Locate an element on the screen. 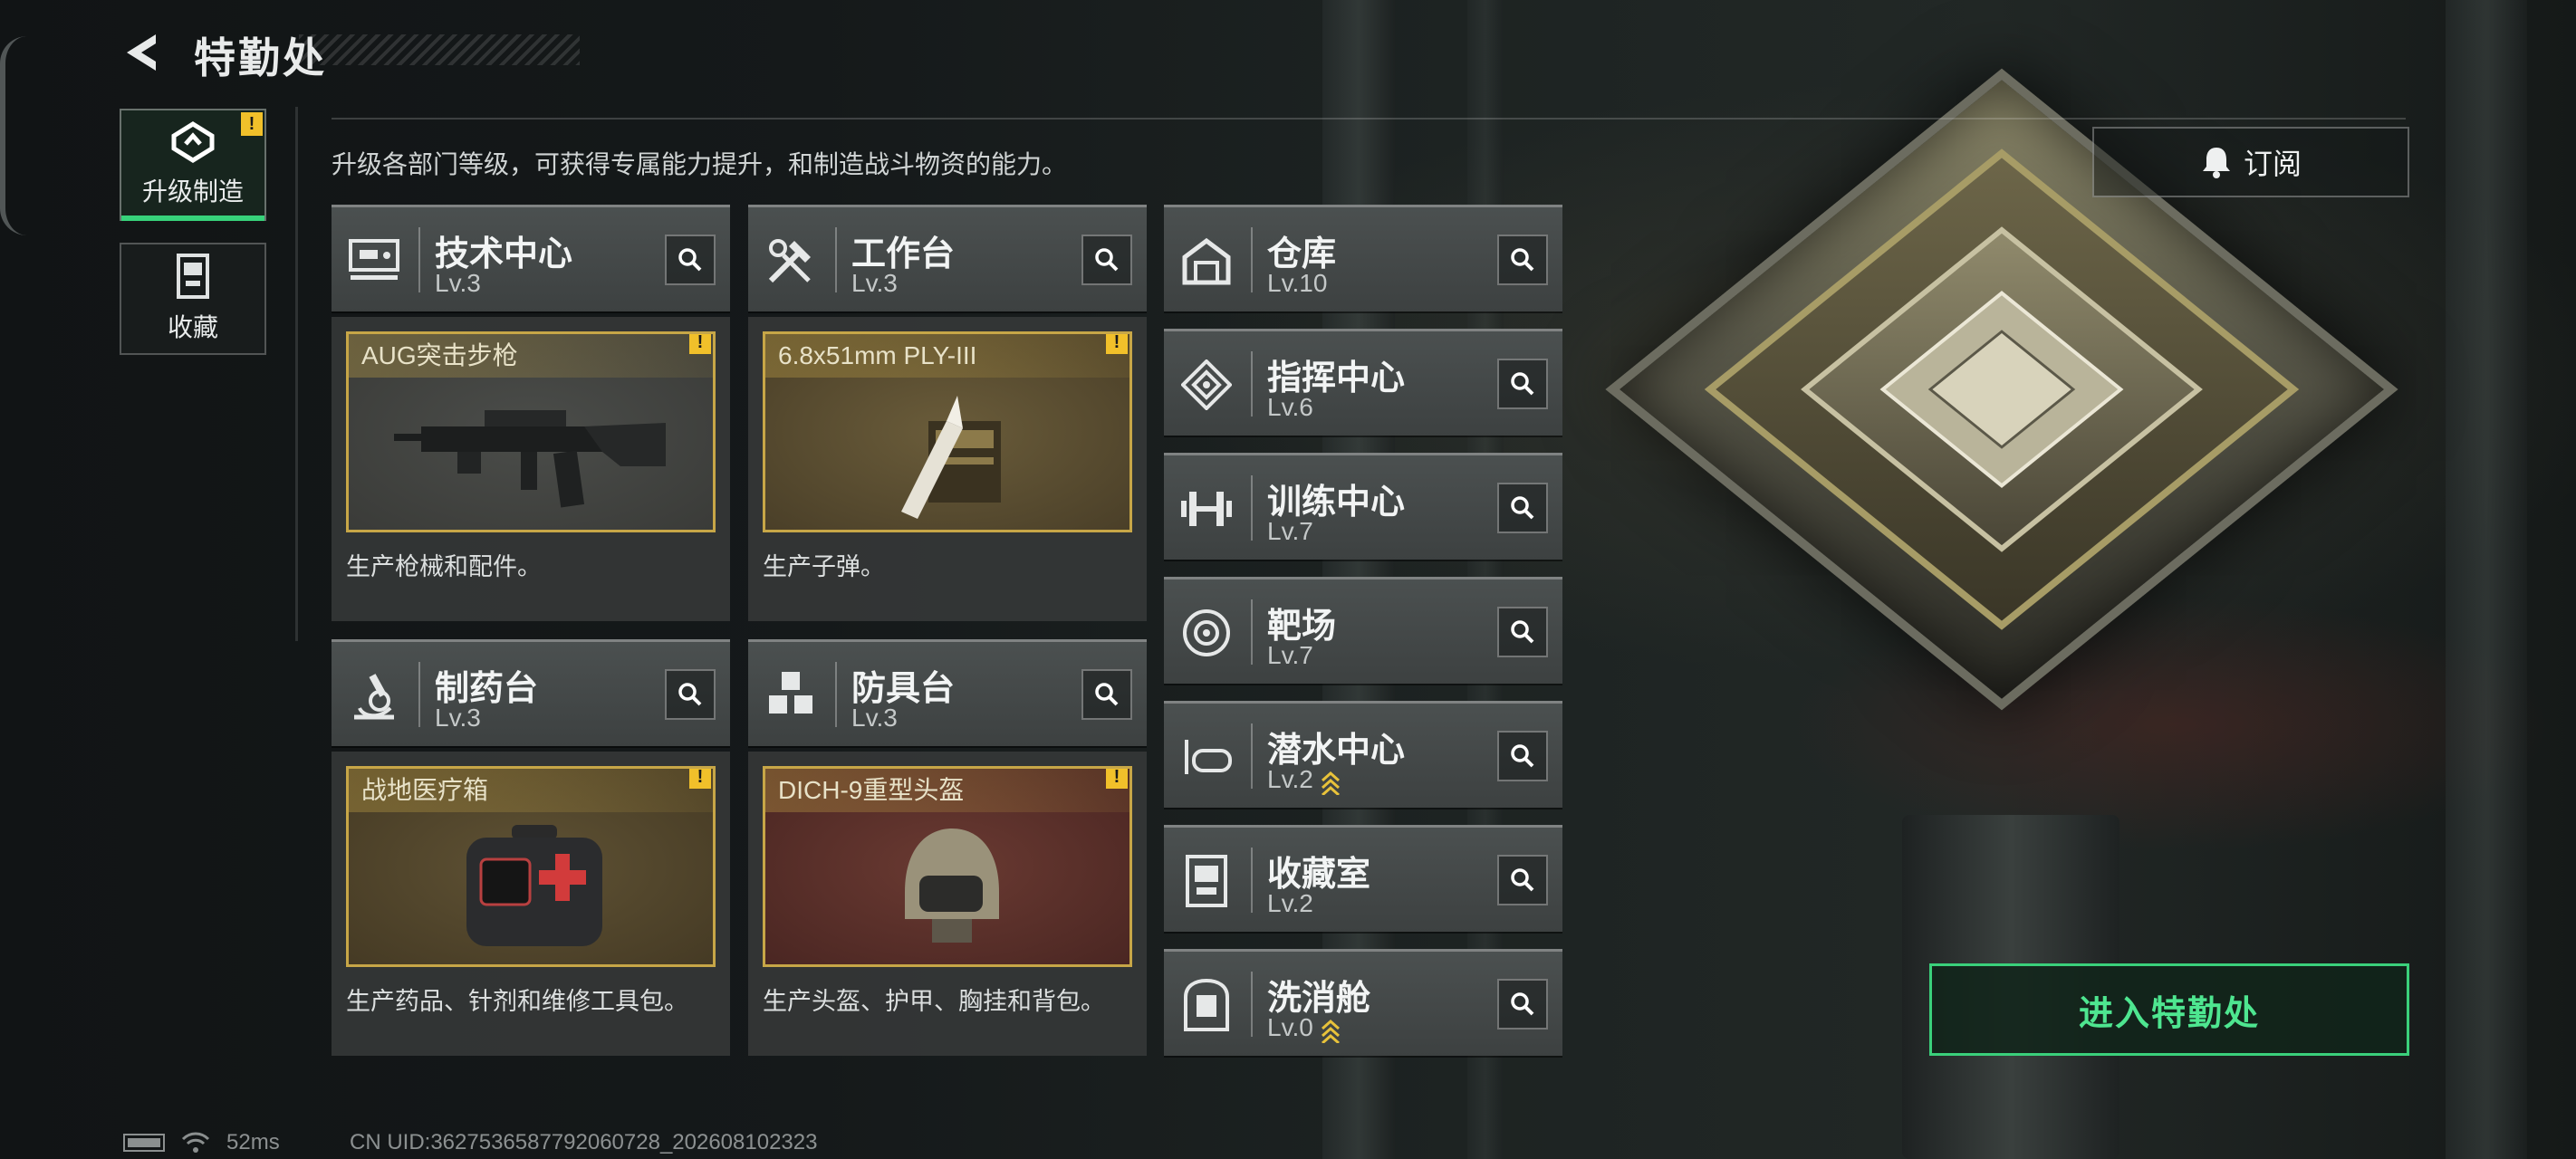 The width and height of the screenshot is (2576, 1159). microscope-icon is located at coordinates (374, 695).